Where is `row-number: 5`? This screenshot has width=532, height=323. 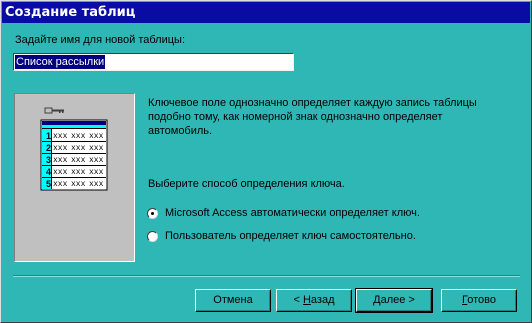 row-number: 5 is located at coordinates (48, 184).